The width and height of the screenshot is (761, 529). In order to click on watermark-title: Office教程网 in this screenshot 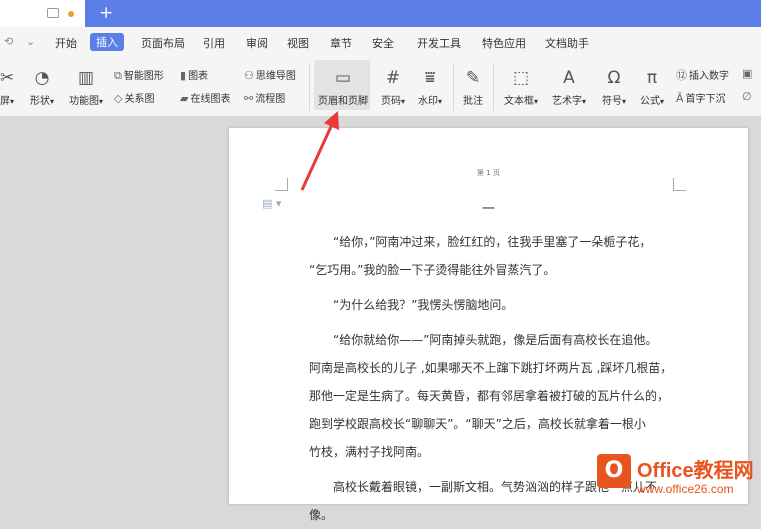, I will do `click(695, 471)`.